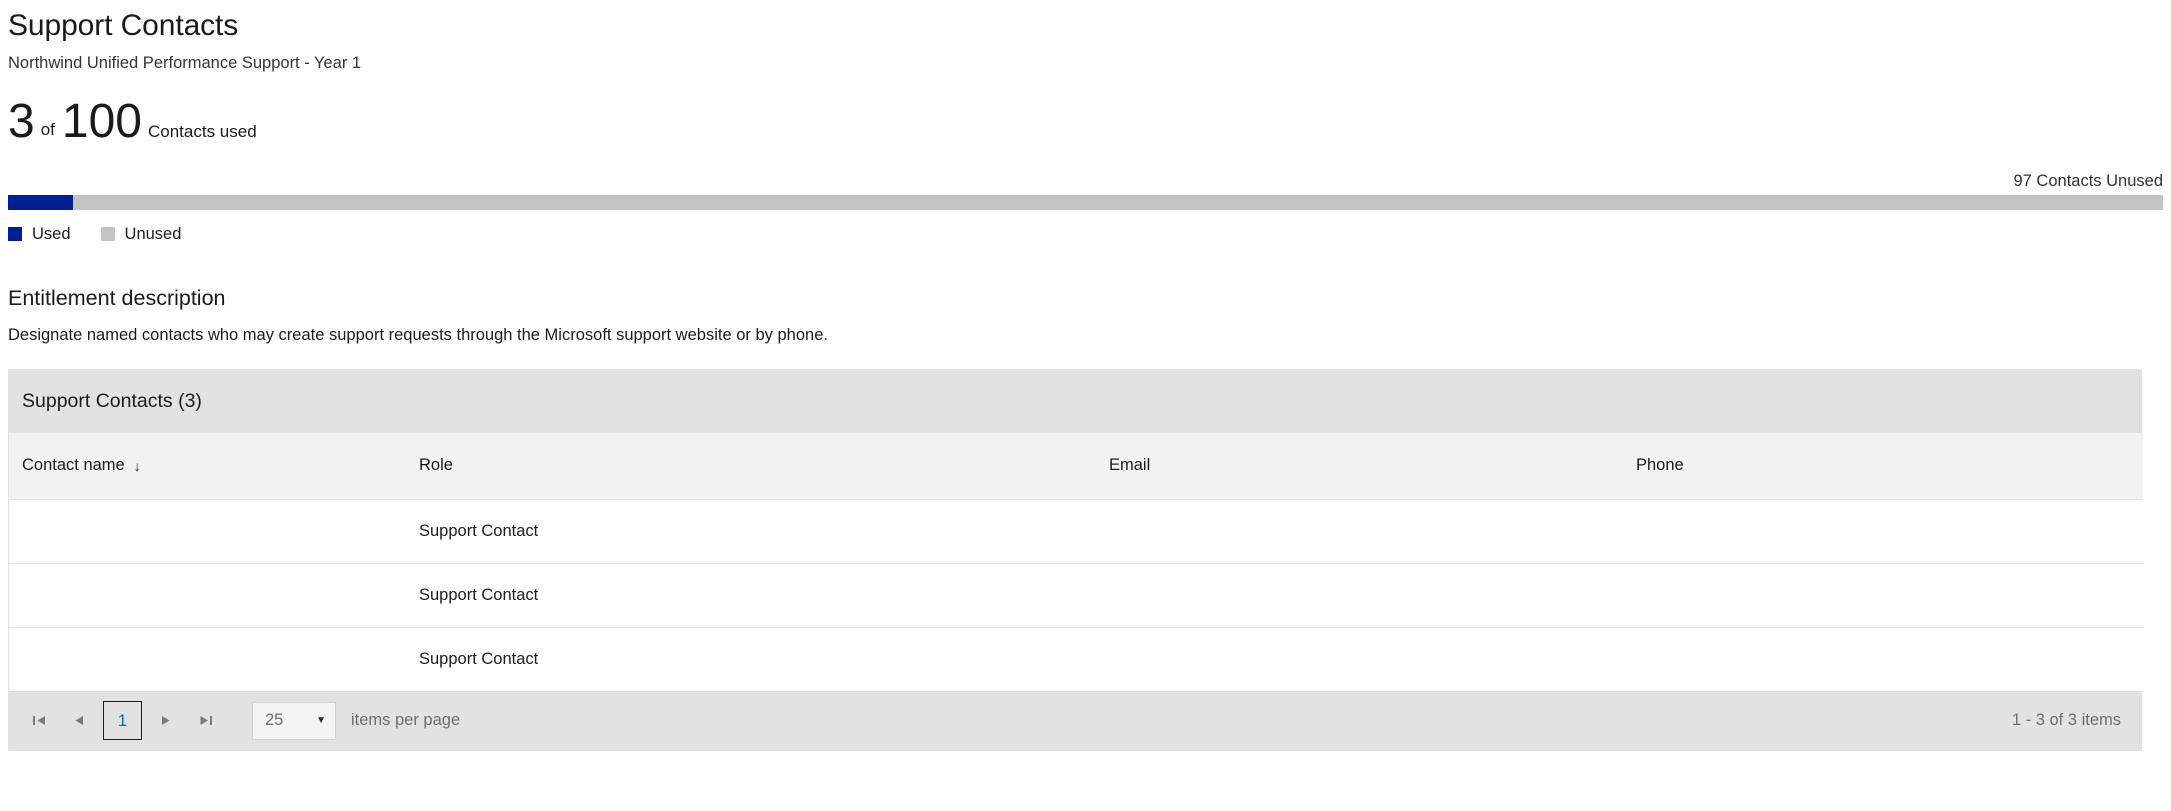  I want to click on last-page-button, so click(206, 721).